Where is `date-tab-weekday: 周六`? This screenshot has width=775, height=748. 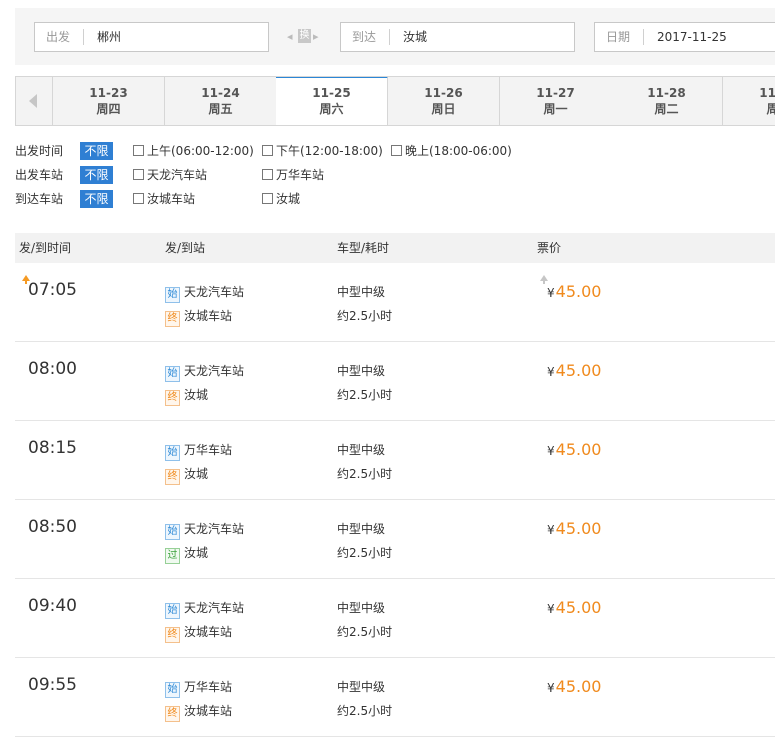
date-tab-weekday: 周六 is located at coordinates (331, 109).